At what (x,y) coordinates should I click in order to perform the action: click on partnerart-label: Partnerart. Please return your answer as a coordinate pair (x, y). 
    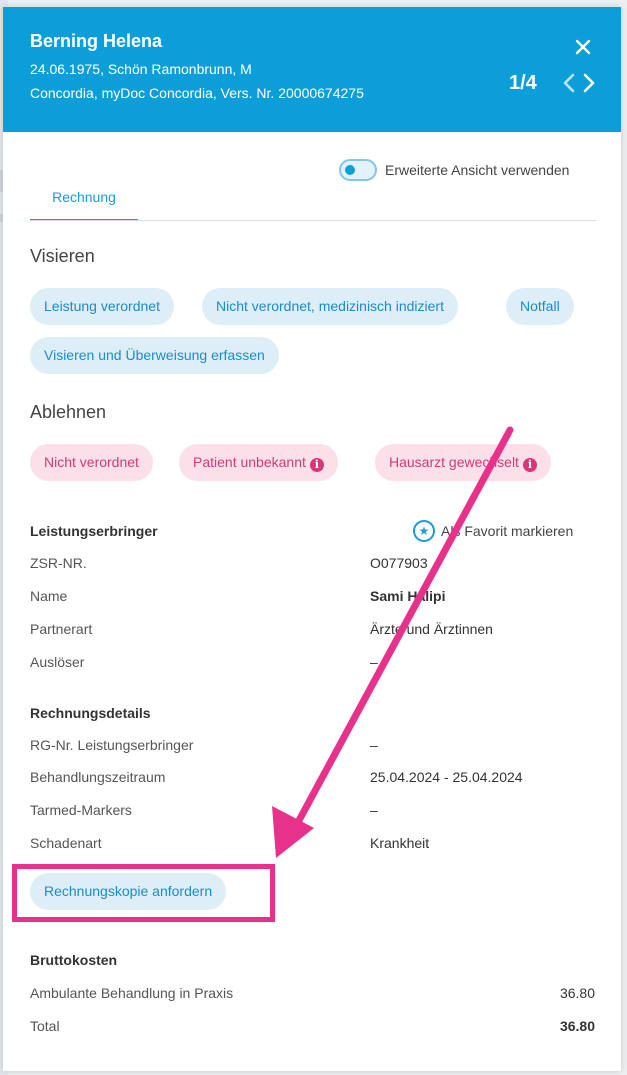
    Looking at the image, I should click on (61, 629).